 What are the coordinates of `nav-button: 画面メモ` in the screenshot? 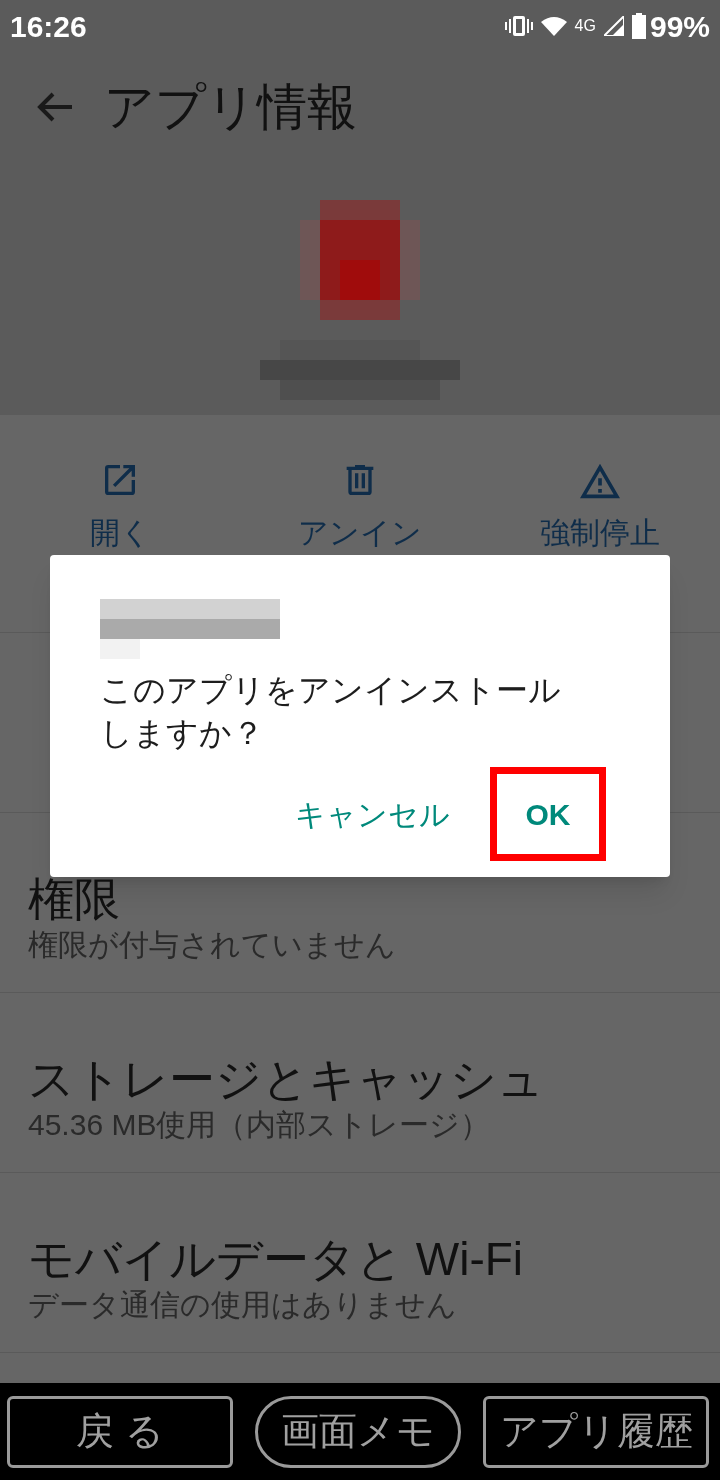 It's located at (358, 1431).